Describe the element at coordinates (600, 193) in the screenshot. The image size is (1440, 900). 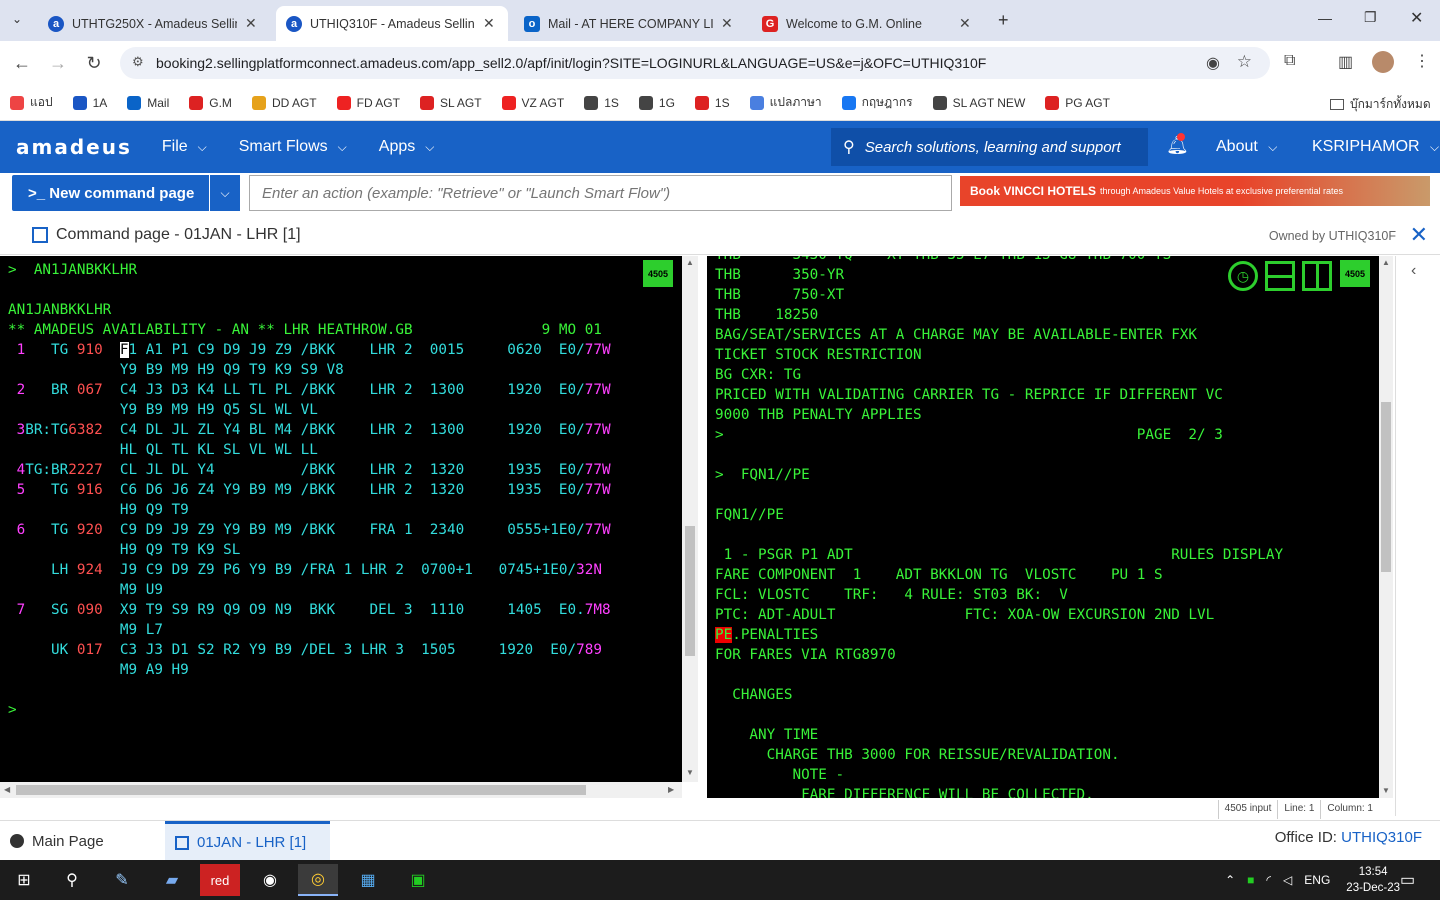
I see `action-input` at that location.